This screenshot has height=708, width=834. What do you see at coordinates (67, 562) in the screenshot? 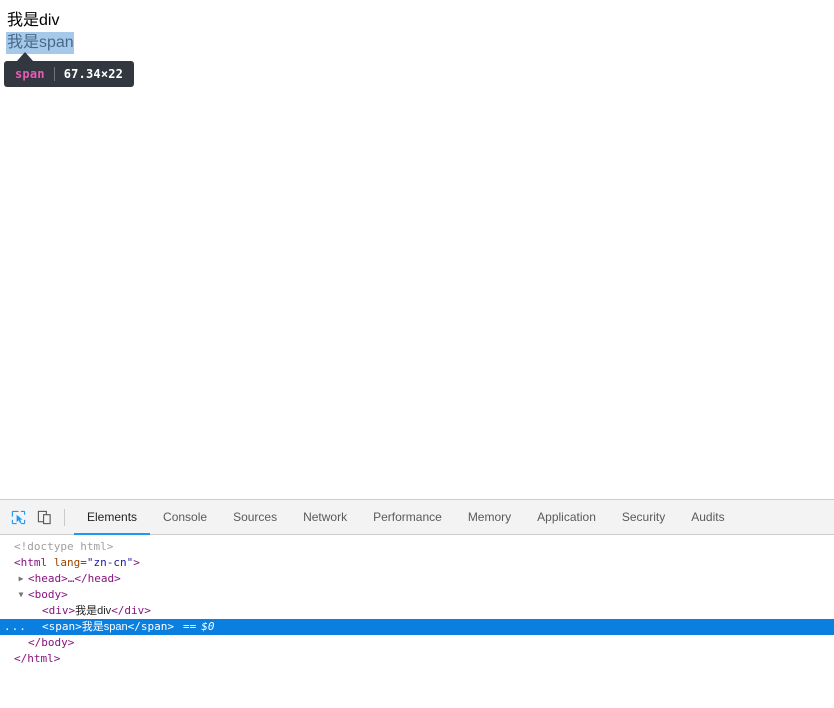
I see `html-attr-lang-name: lang` at bounding box center [67, 562].